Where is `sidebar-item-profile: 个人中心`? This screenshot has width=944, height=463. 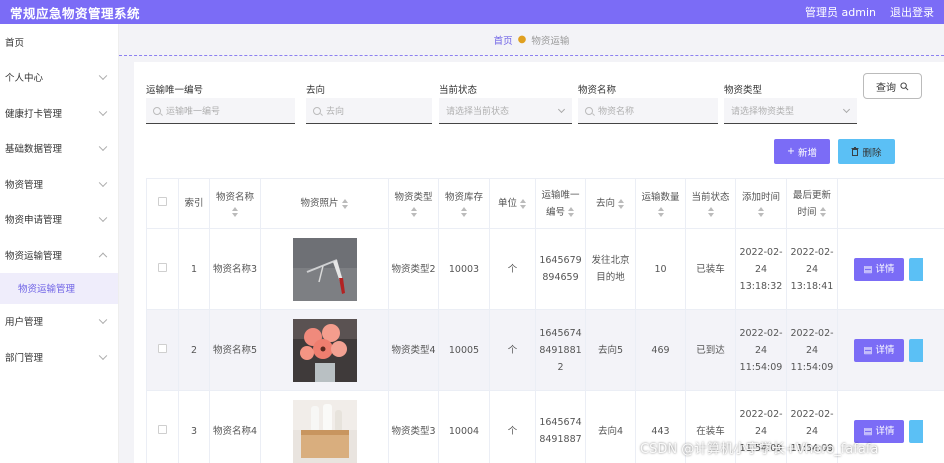 sidebar-item-profile: 个人中心 is located at coordinates (59, 78).